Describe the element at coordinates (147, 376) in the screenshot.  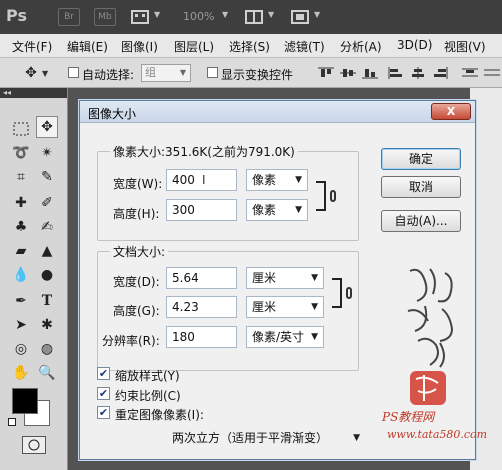
I see `scale-styles-label: 缩放样式(Y)` at that location.